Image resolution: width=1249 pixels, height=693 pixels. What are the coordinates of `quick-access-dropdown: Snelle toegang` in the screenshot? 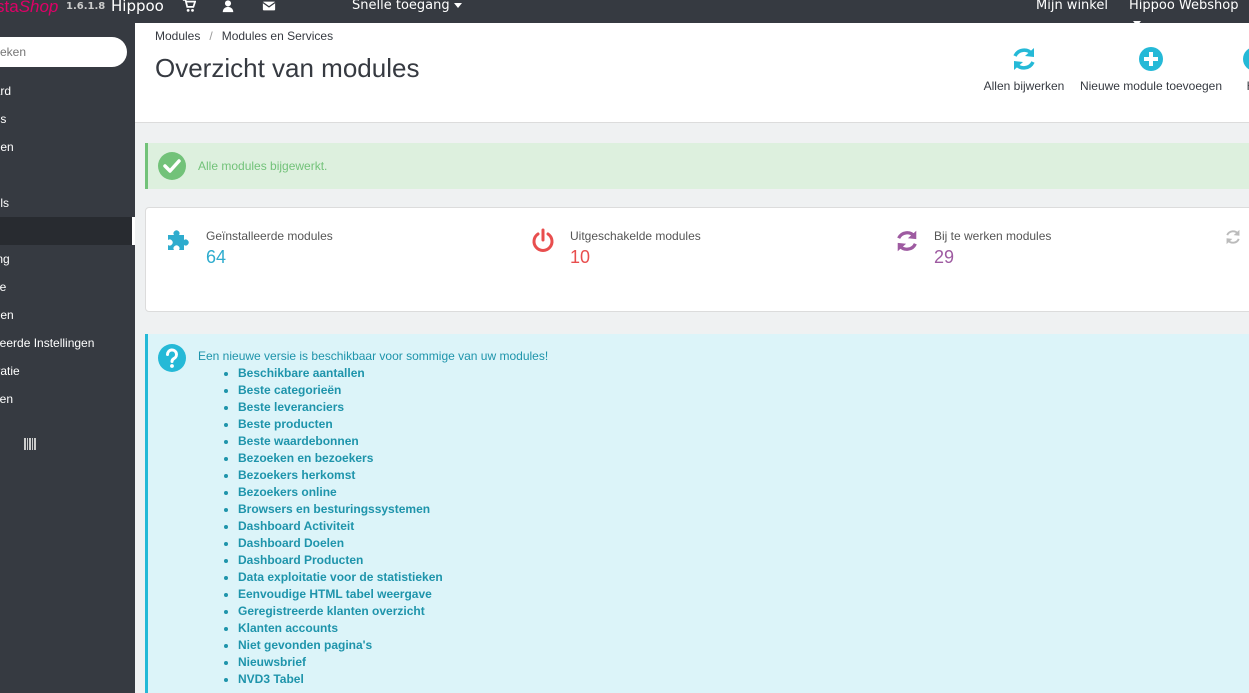 It's located at (407, 7).